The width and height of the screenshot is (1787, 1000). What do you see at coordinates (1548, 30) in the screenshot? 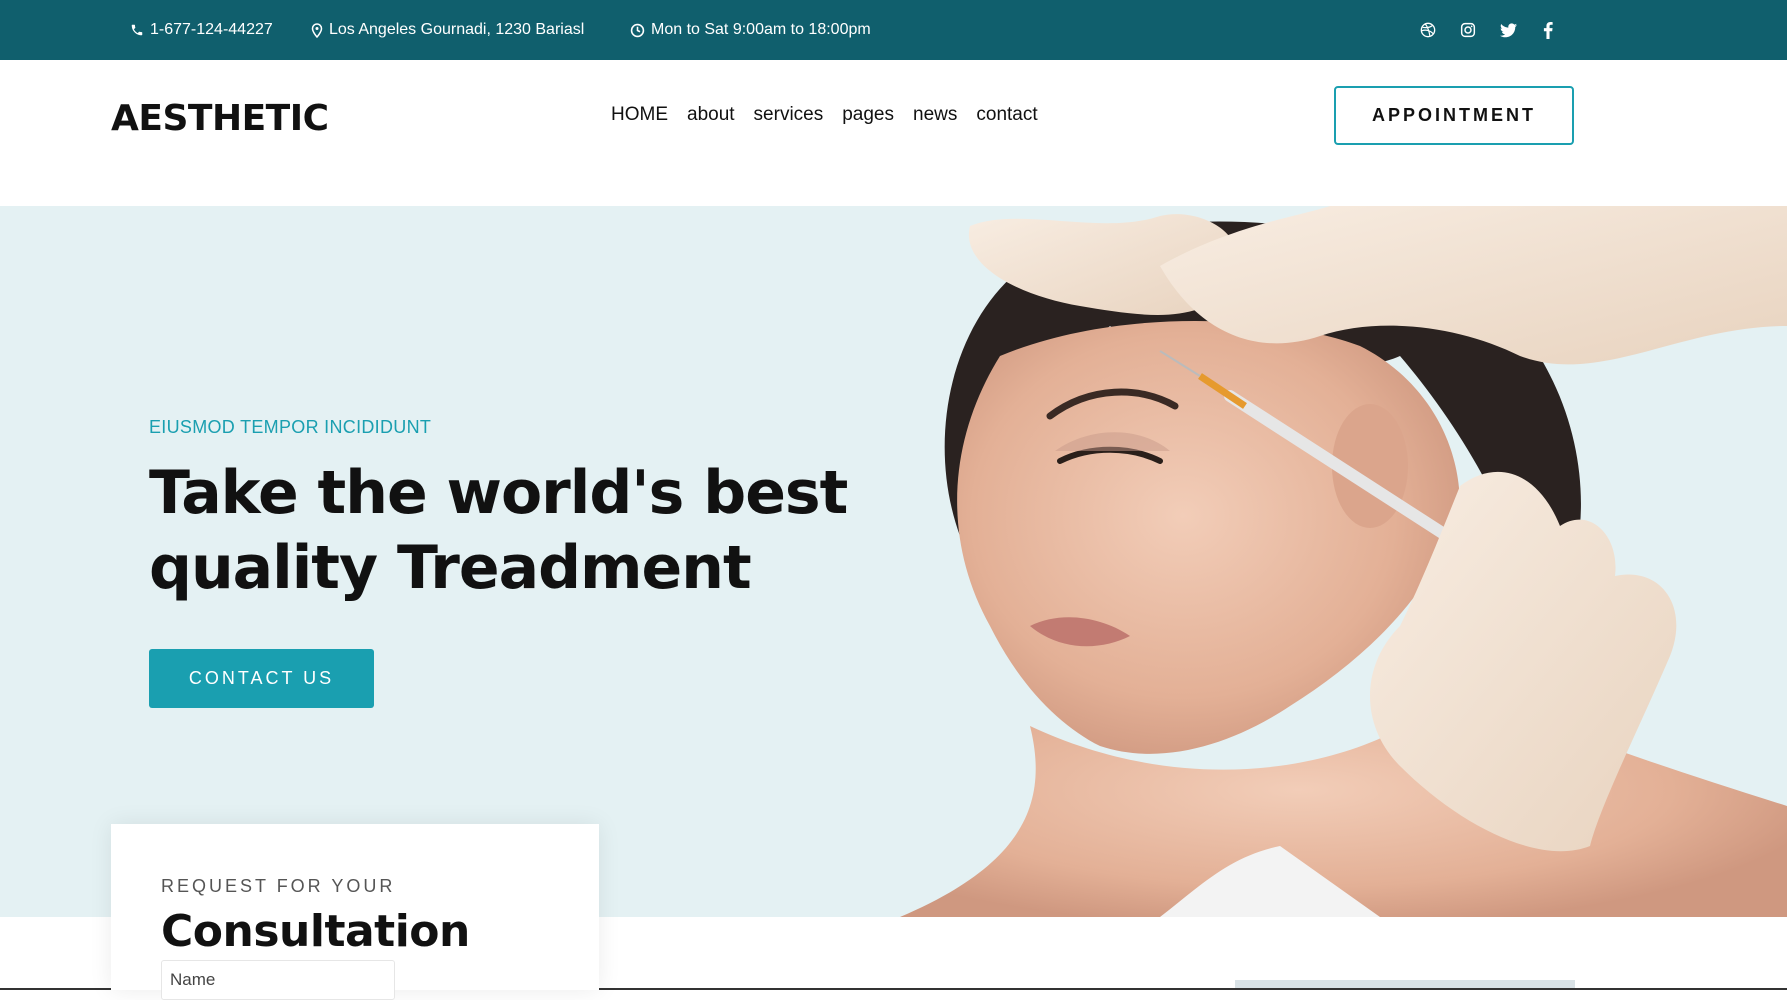
I see `facebook-icon` at bounding box center [1548, 30].